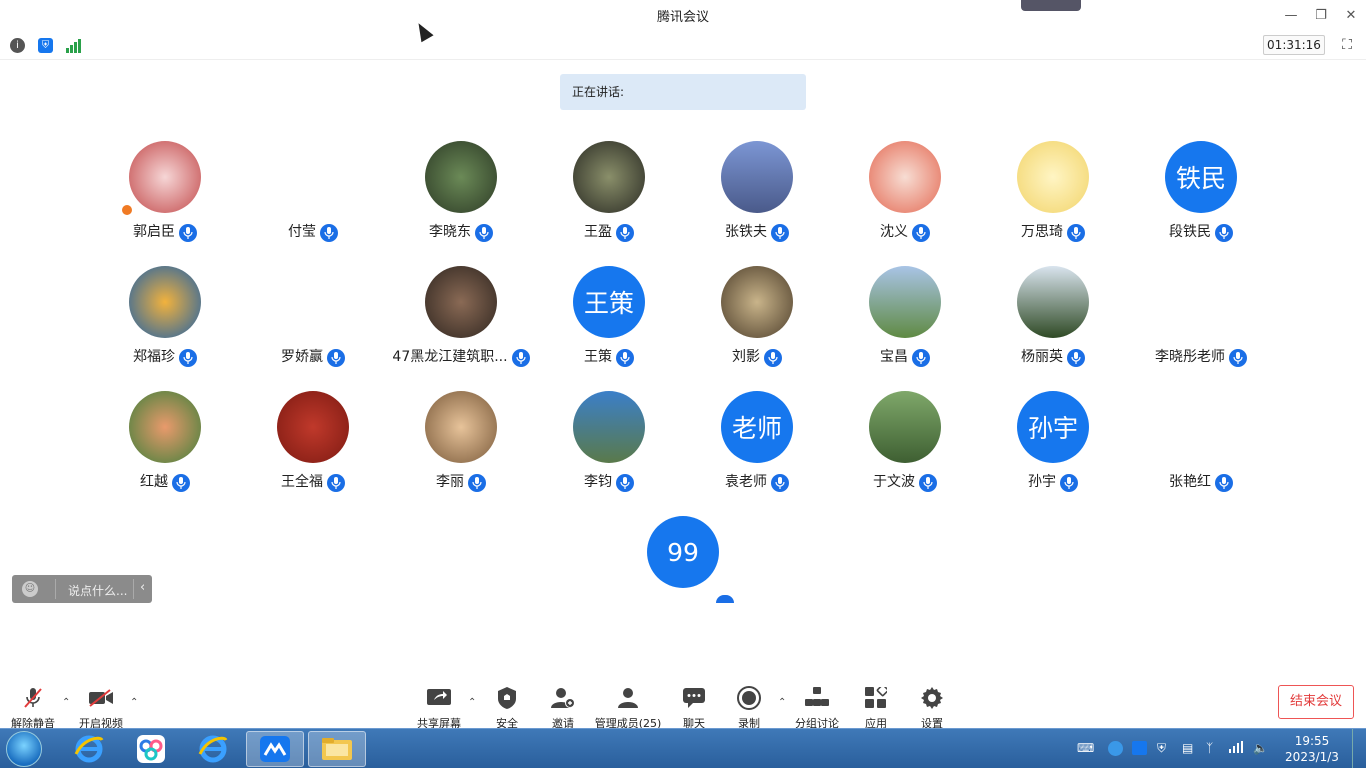 This screenshot has height=768, width=1366. I want to click on video-options-chevron-icon: ⌃, so click(134, 702).